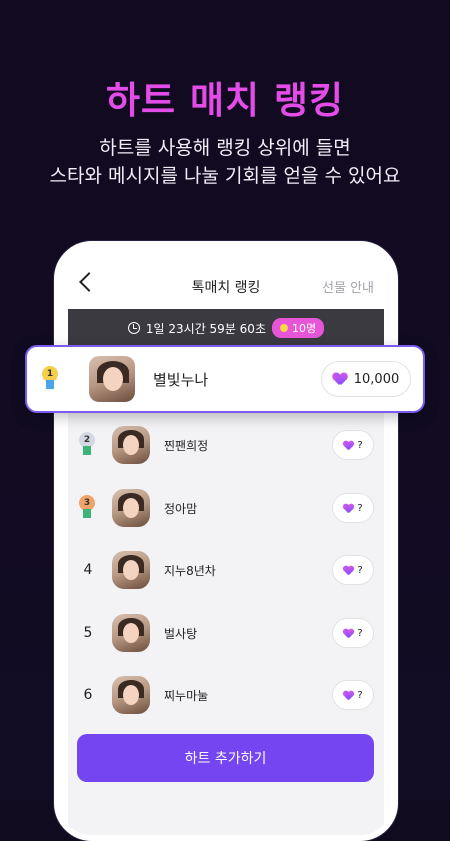 The image size is (450, 841). I want to click on countdown-bar: 1일 23시간 59분 60초 10명, so click(226, 328).